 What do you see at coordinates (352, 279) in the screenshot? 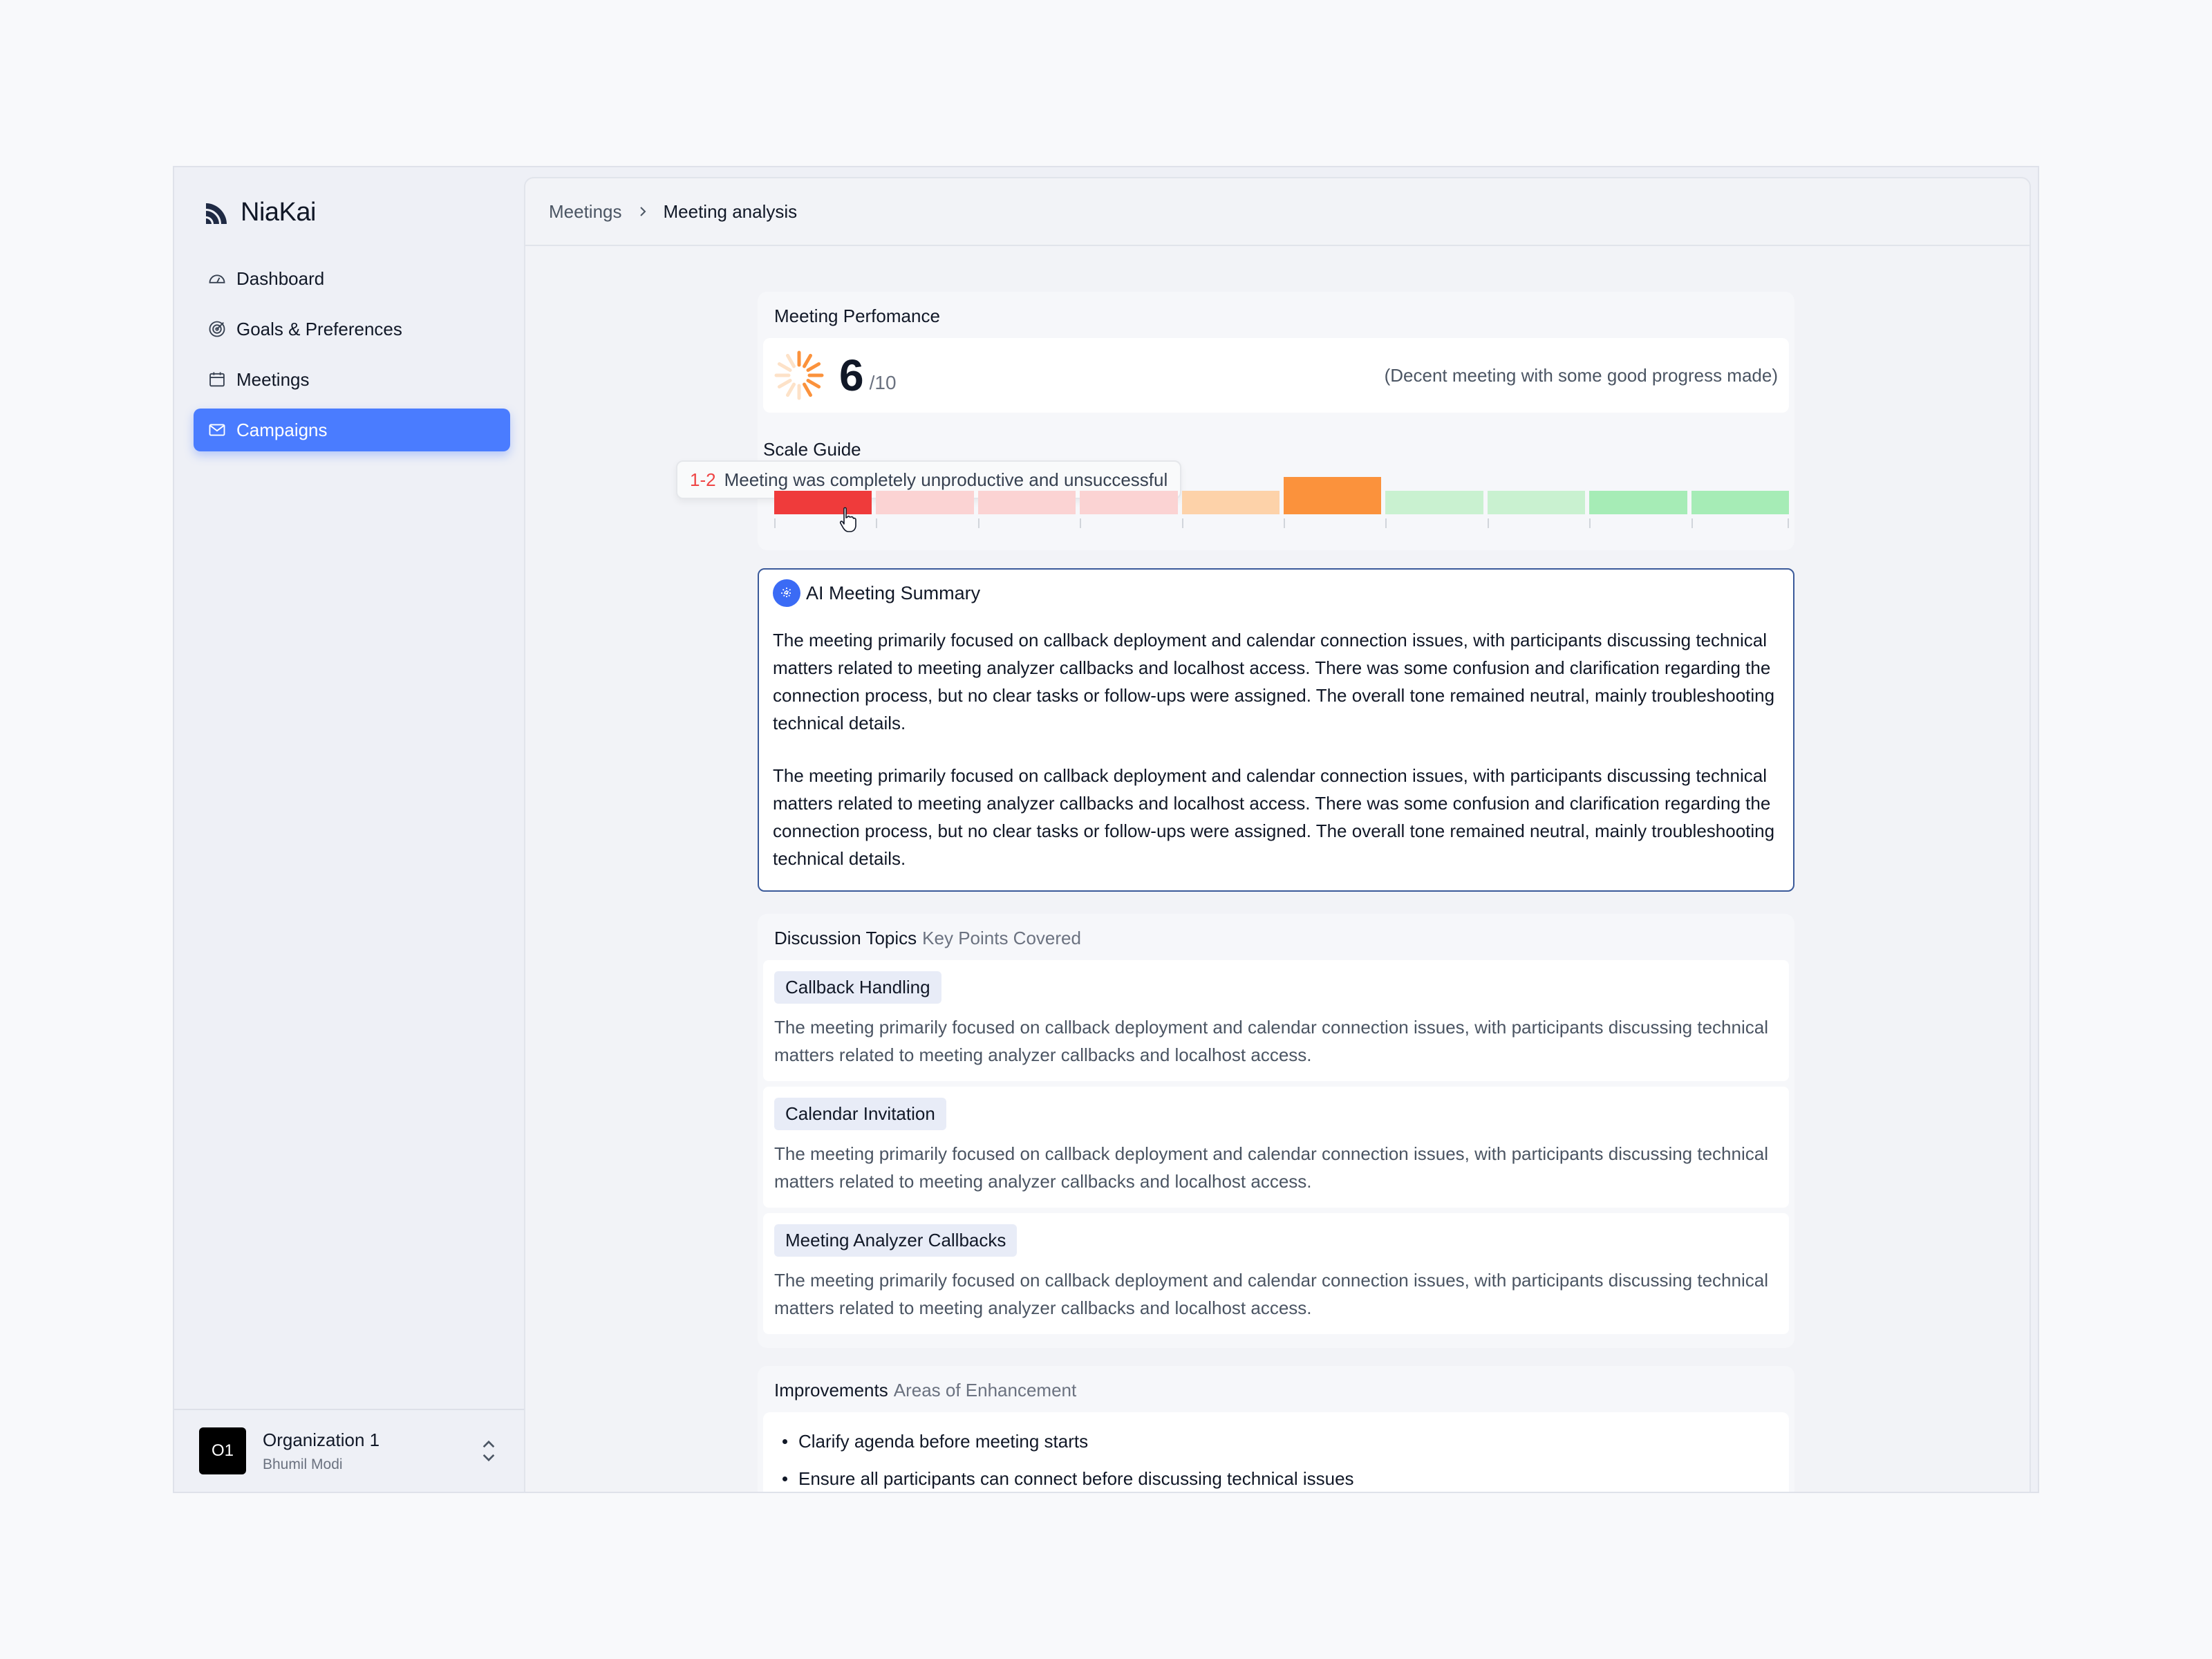
I see `sidebar-item-dashboard: Dashboard` at bounding box center [352, 279].